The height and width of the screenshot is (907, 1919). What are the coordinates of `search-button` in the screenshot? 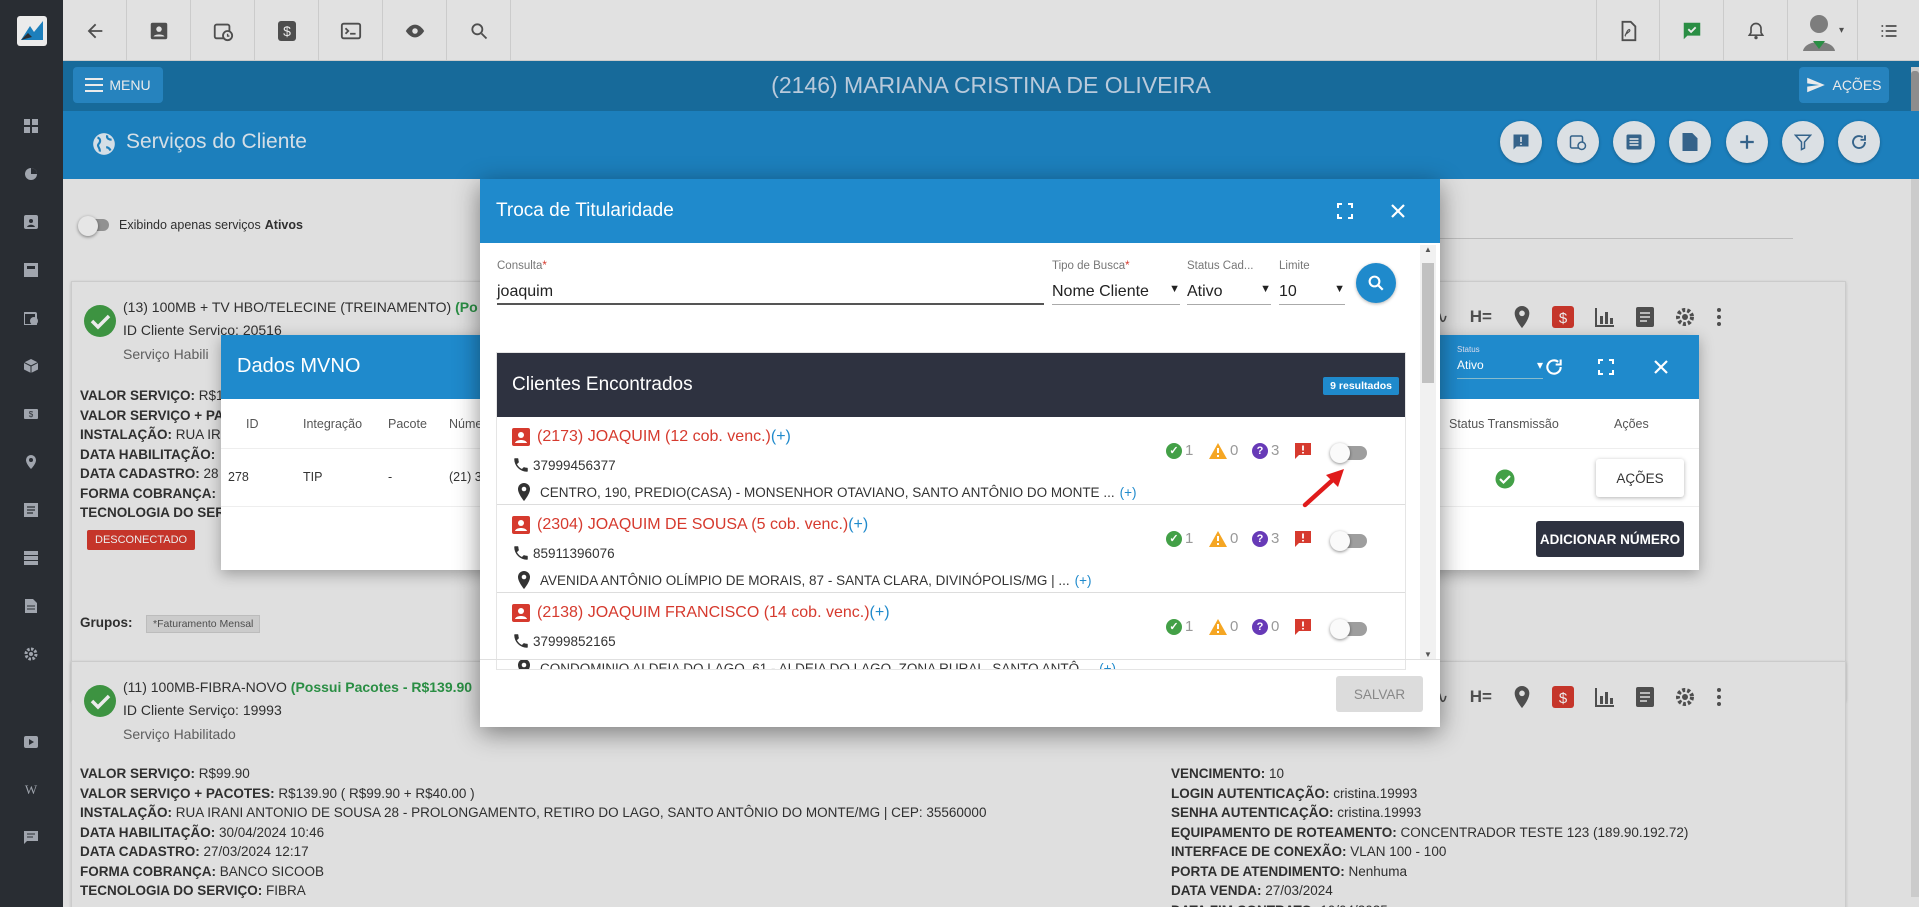 It's located at (1376, 283).